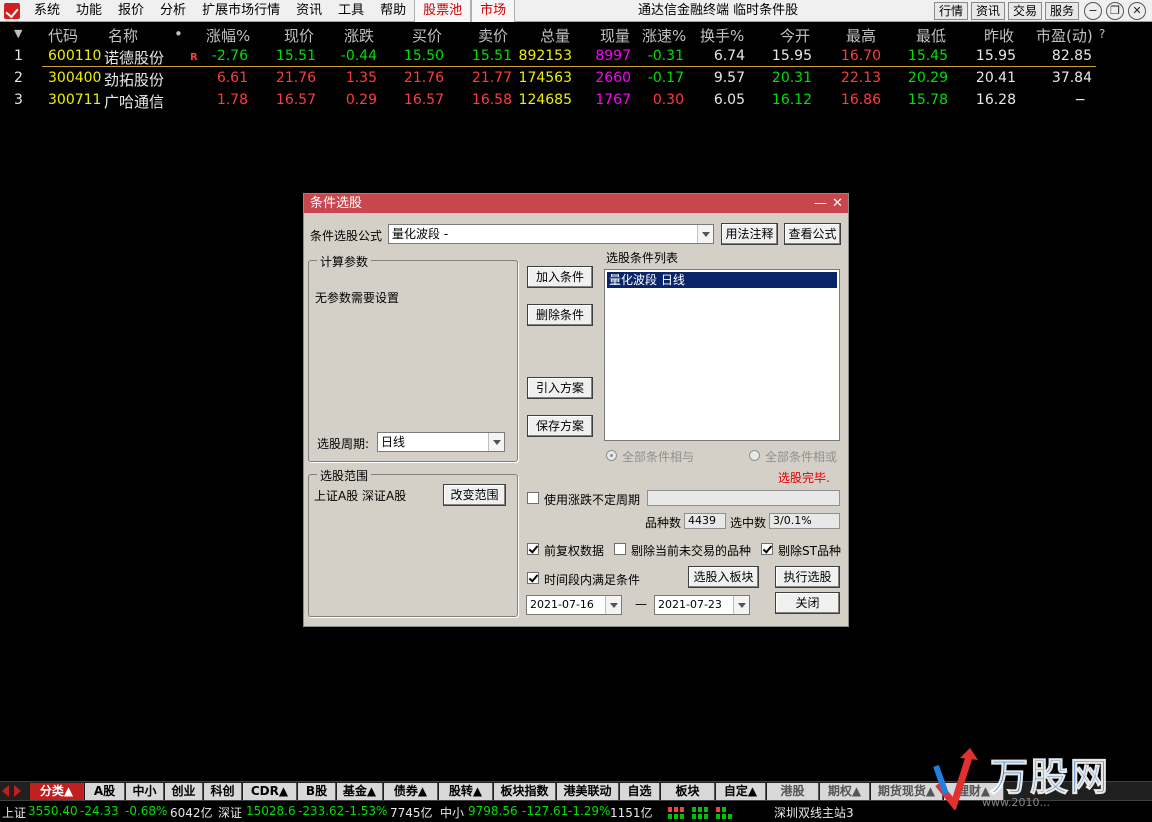 The width and height of the screenshot is (1152, 822). What do you see at coordinates (321, 811) in the screenshot?
I see `sz-change: -233.62` at bounding box center [321, 811].